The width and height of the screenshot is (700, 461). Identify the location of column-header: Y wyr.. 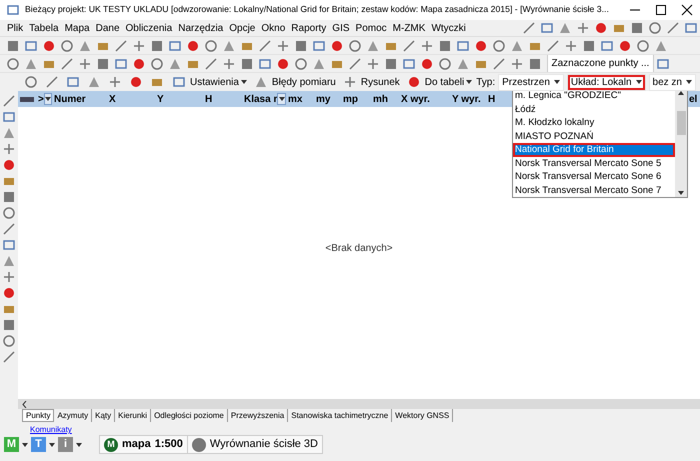
(468, 99).